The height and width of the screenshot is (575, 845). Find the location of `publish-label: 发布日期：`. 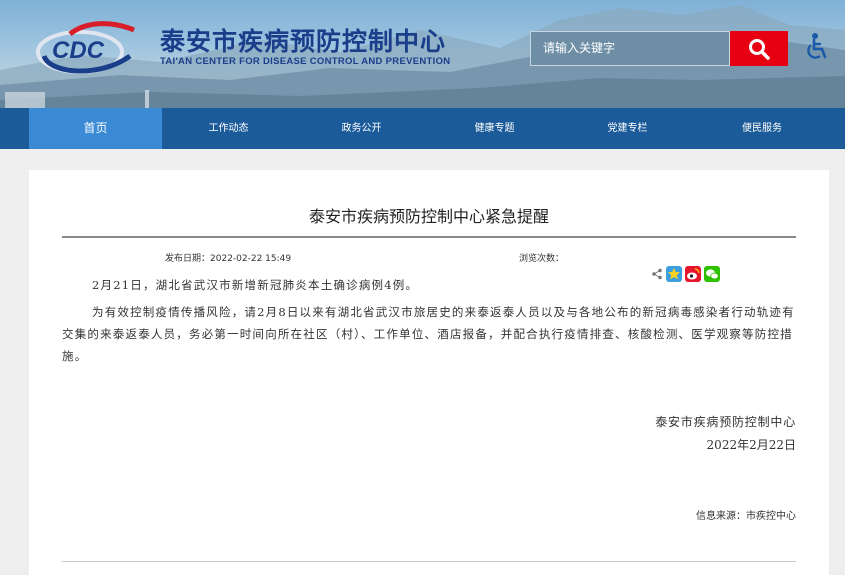

publish-label: 发布日期： is located at coordinates (188, 259).